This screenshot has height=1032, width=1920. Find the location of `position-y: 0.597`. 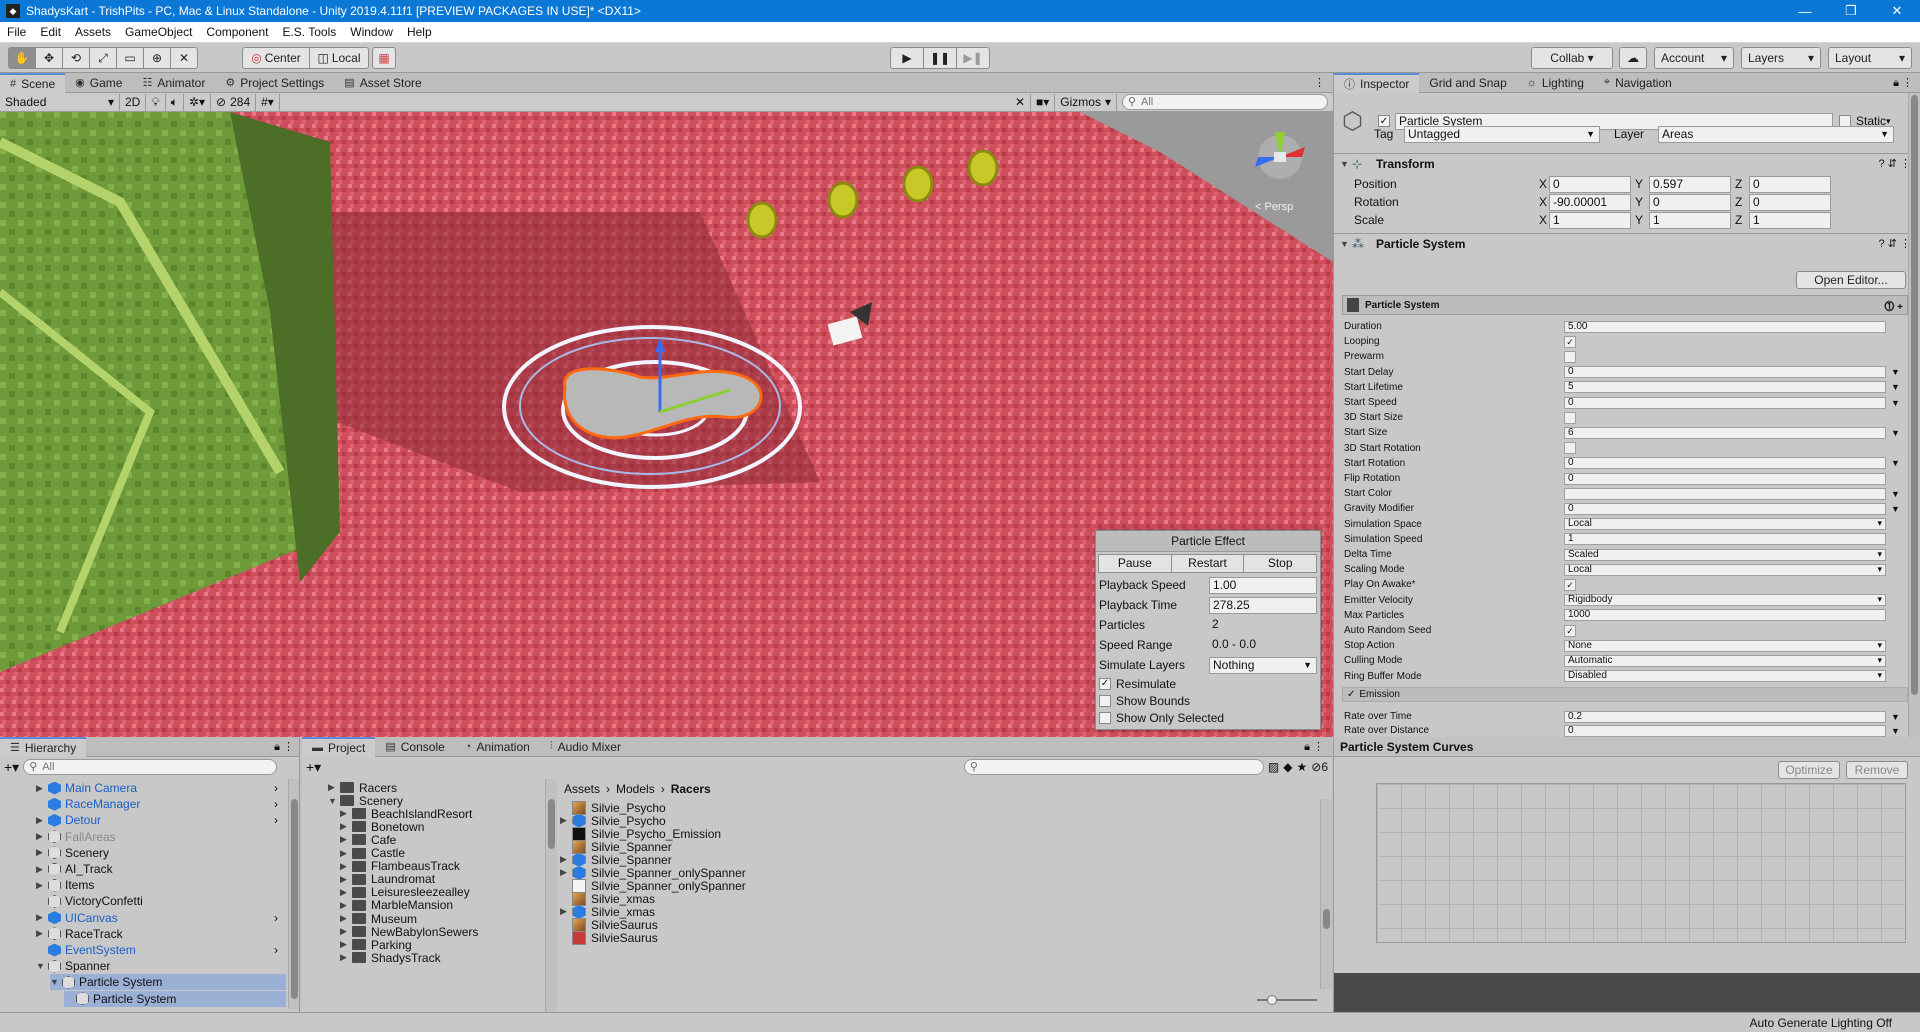

position-y: 0.597 is located at coordinates (1690, 184).